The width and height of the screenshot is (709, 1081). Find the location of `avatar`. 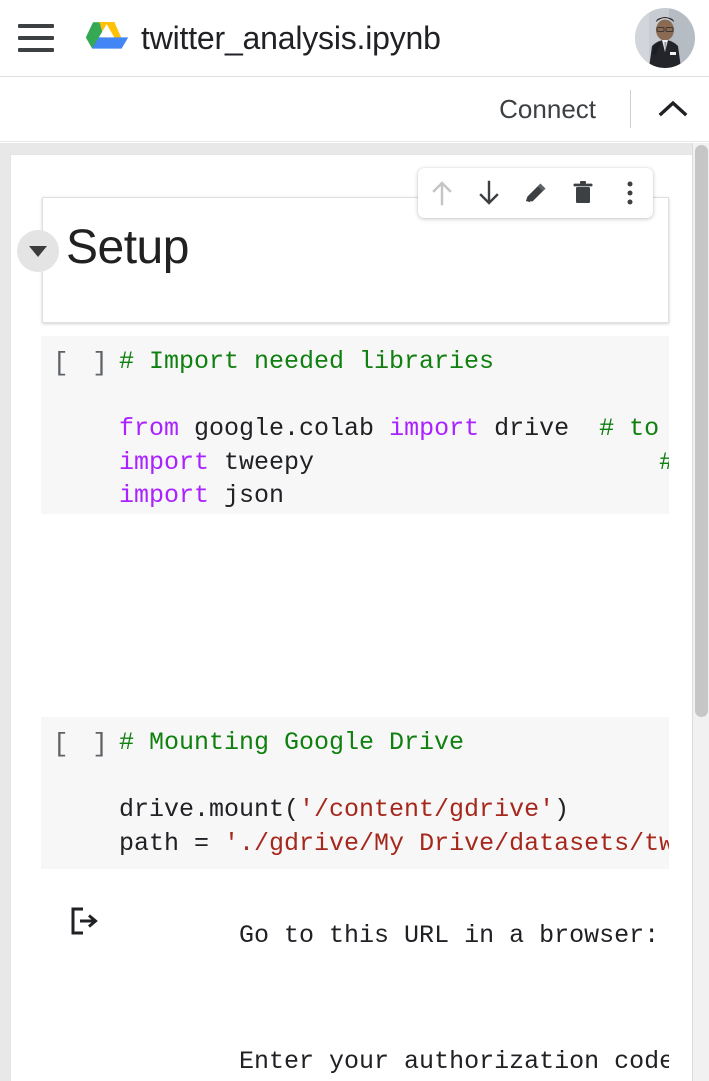

avatar is located at coordinates (665, 38).